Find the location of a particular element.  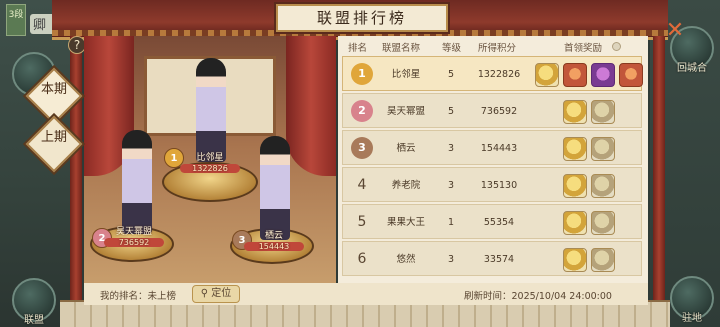

header-level: 等级 is located at coordinates (452, 48).